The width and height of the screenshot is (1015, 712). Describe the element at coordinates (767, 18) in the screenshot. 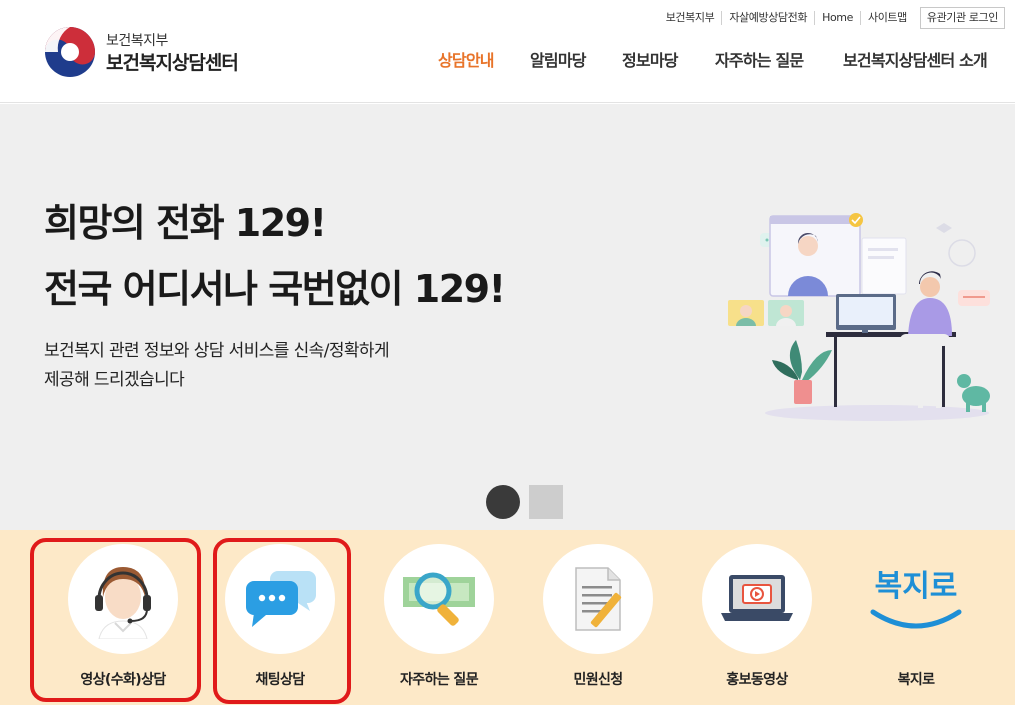

I see `util-link-suicide-prevention: 자살예방상담전화` at that location.